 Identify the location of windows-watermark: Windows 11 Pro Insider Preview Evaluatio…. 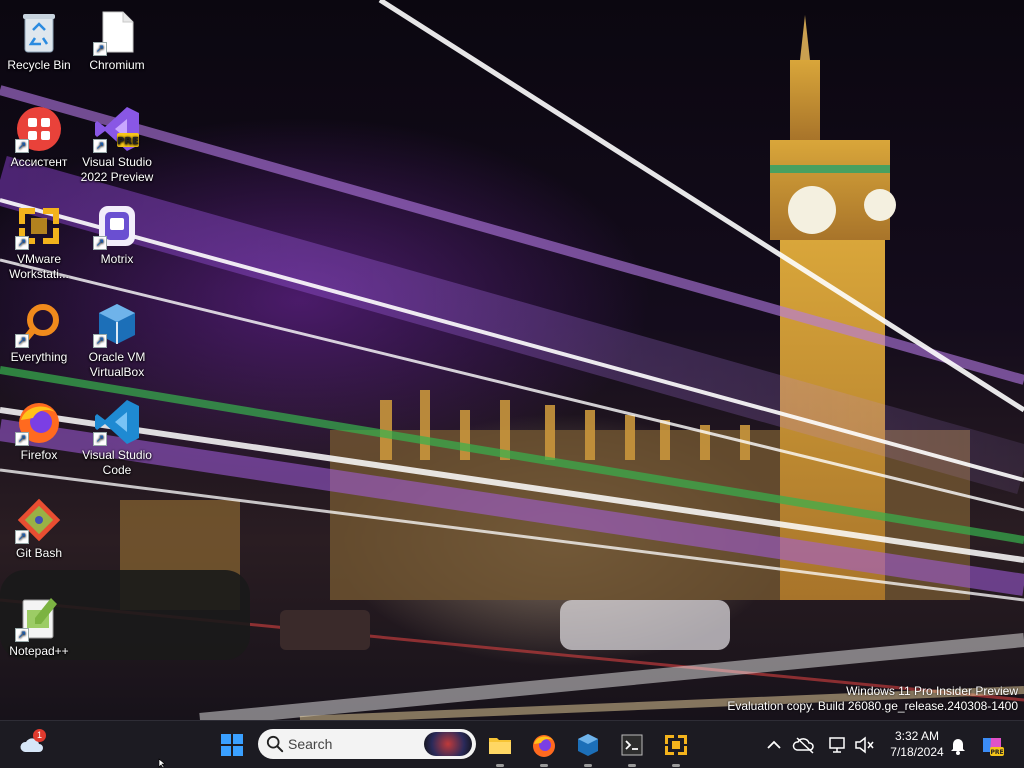
(872, 699).